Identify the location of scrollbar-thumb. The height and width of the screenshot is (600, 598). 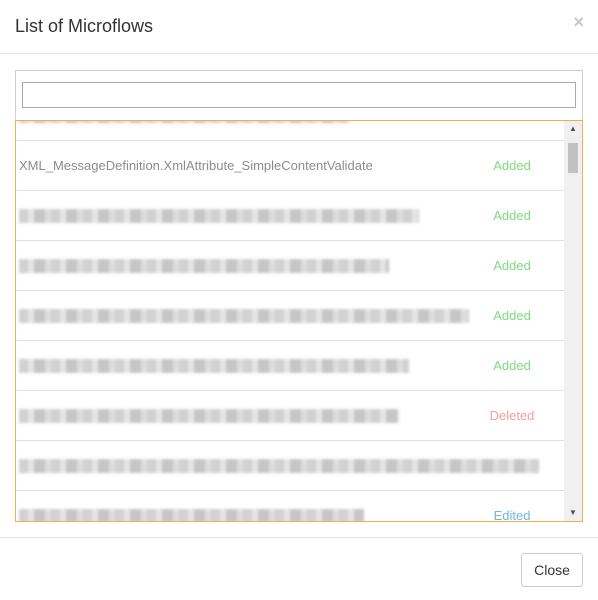
(573, 158).